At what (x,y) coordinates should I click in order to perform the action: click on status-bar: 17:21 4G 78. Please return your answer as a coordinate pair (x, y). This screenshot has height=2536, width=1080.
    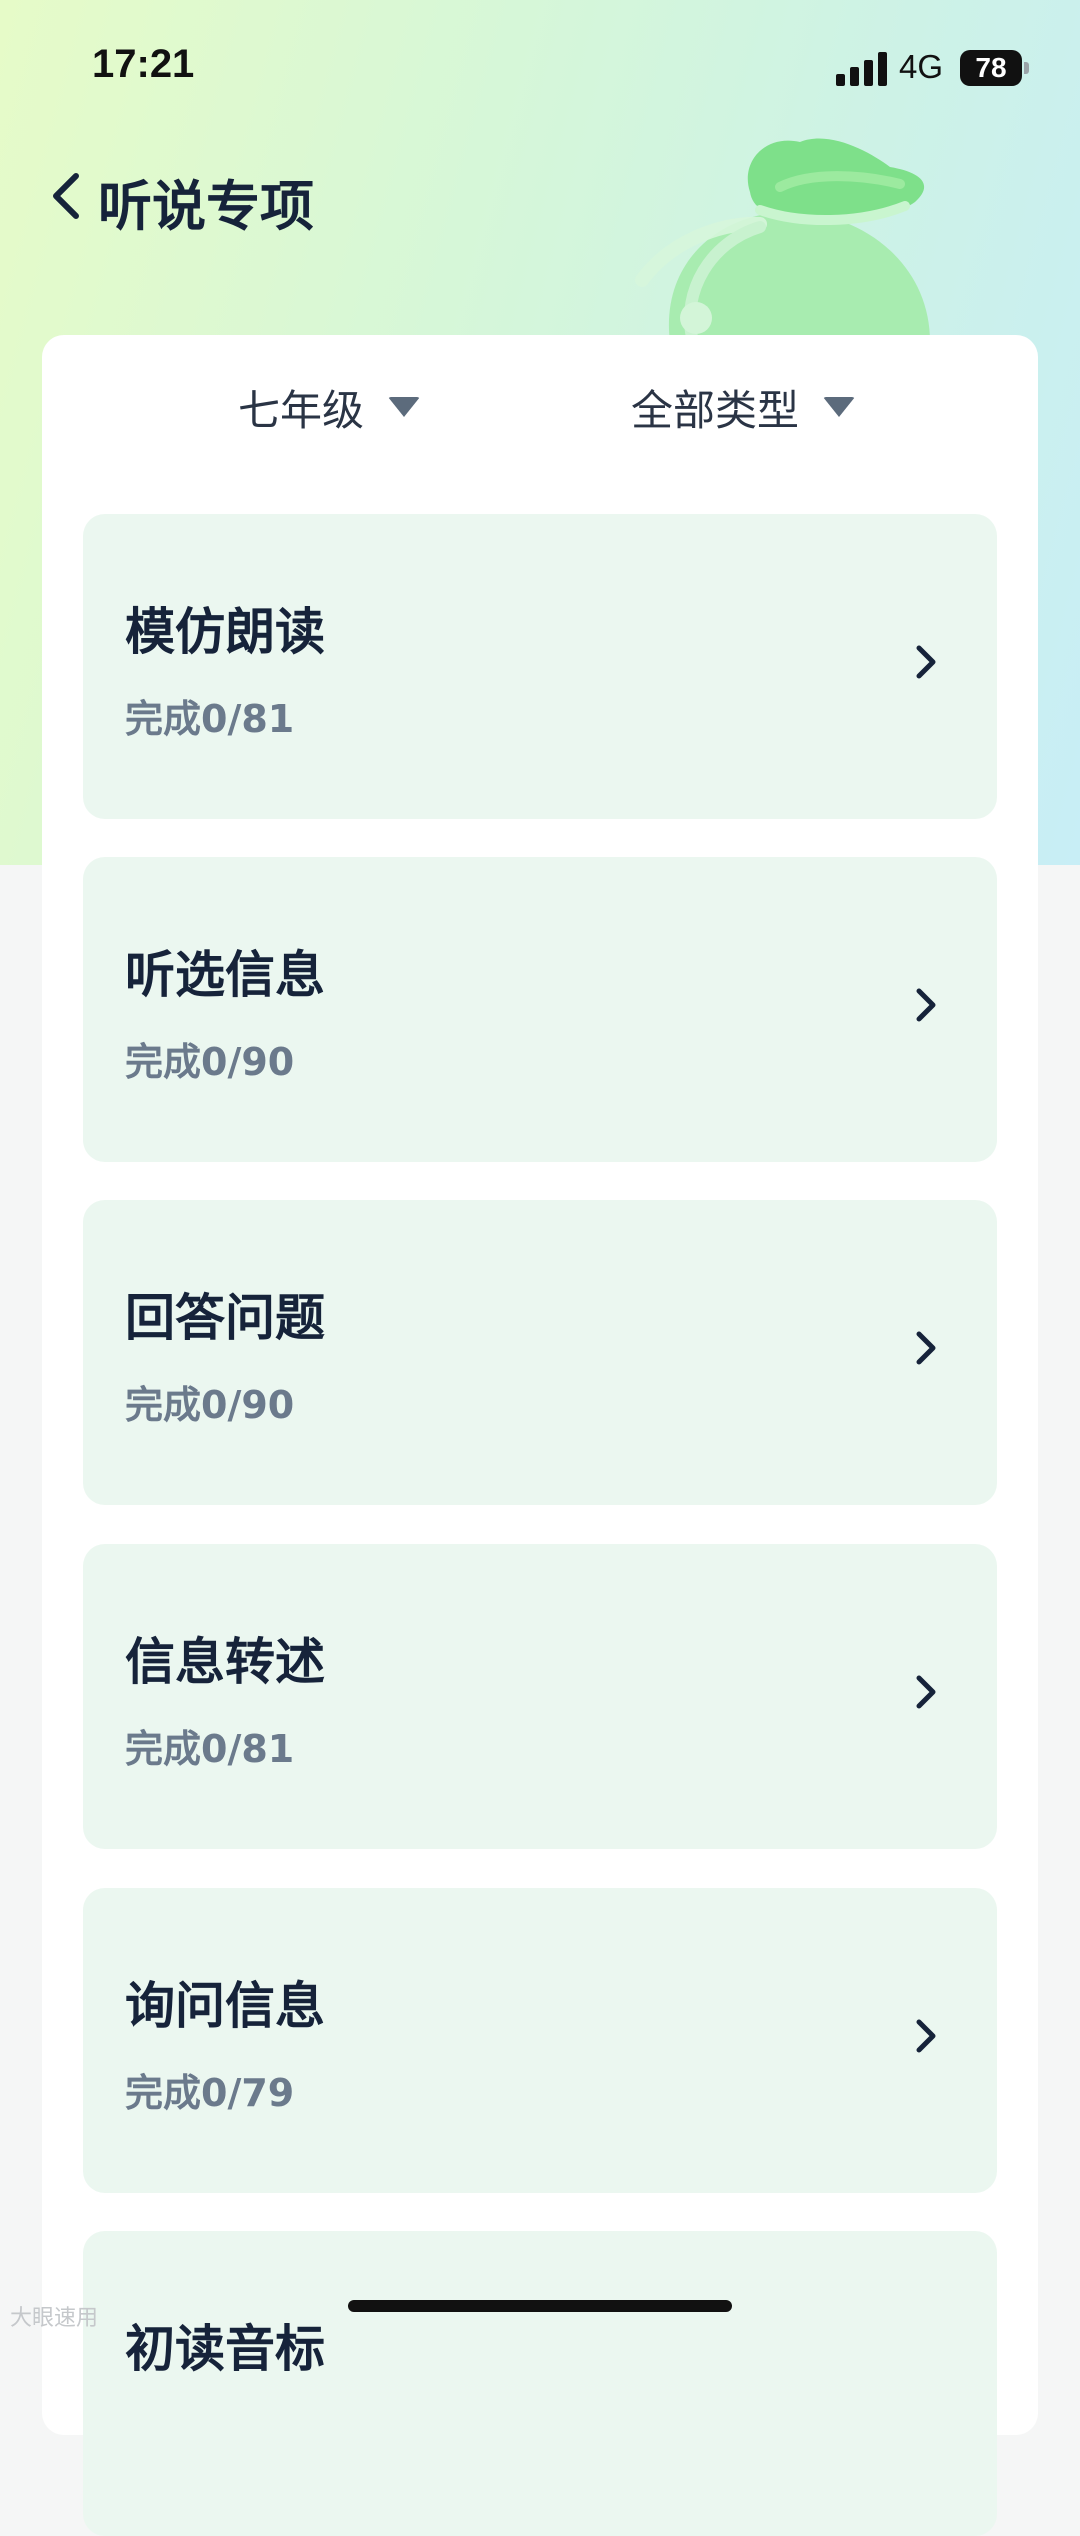
    Looking at the image, I should click on (540, 65).